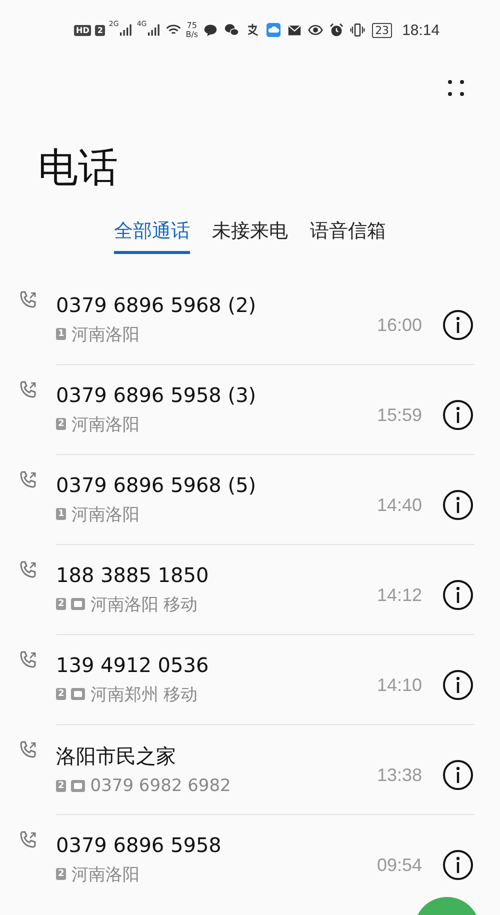 The height and width of the screenshot is (915, 500). What do you see at coordinates (216, 756) in the screenshot?
I see `caller-number: 洛阳市民之家` at bounding box center [216, 756].